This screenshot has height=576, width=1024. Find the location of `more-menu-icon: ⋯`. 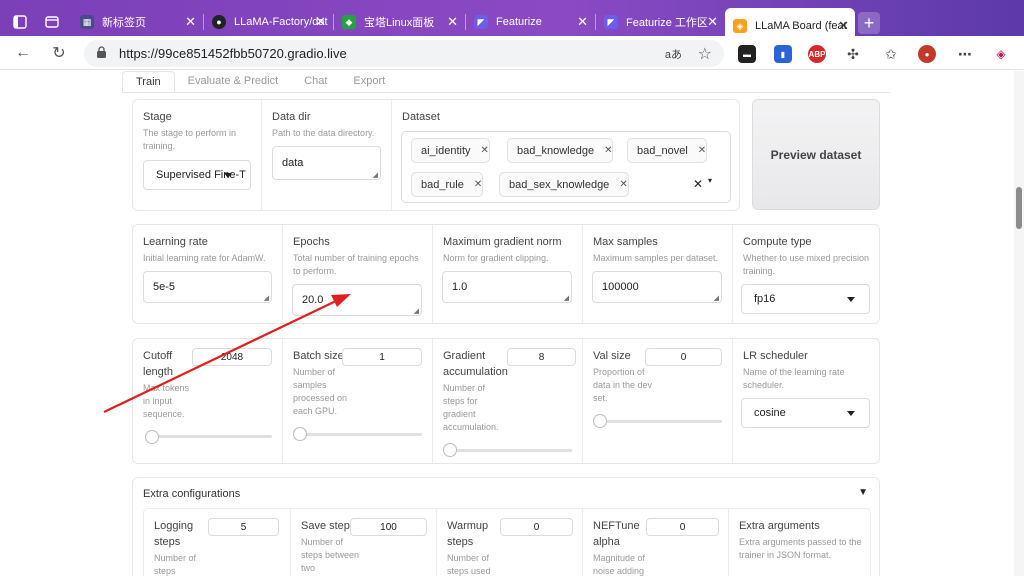

more-menu-icon: ⋯ is located at coordinates (965, 54).